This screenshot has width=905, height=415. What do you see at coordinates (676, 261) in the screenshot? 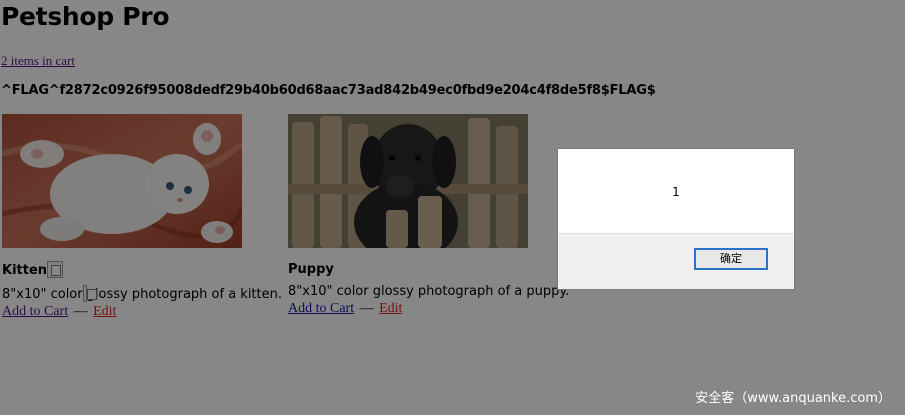
I see `alert-footer: 确定` at bounding box center [676, 261].